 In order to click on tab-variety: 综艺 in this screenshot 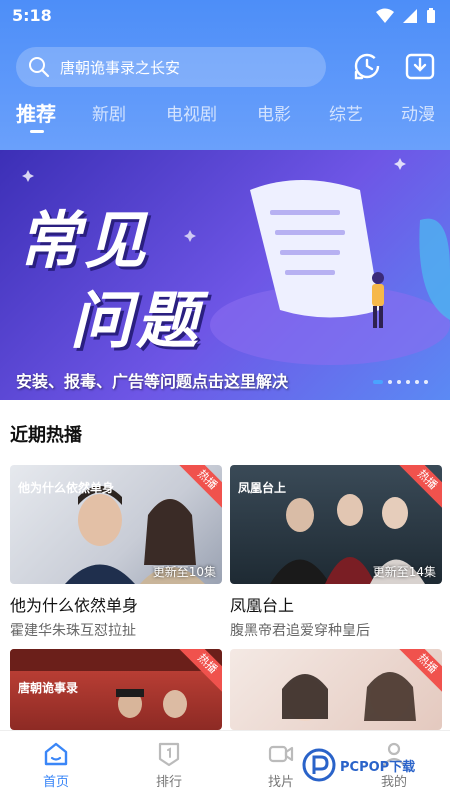, I will do `click(346, 112)`.